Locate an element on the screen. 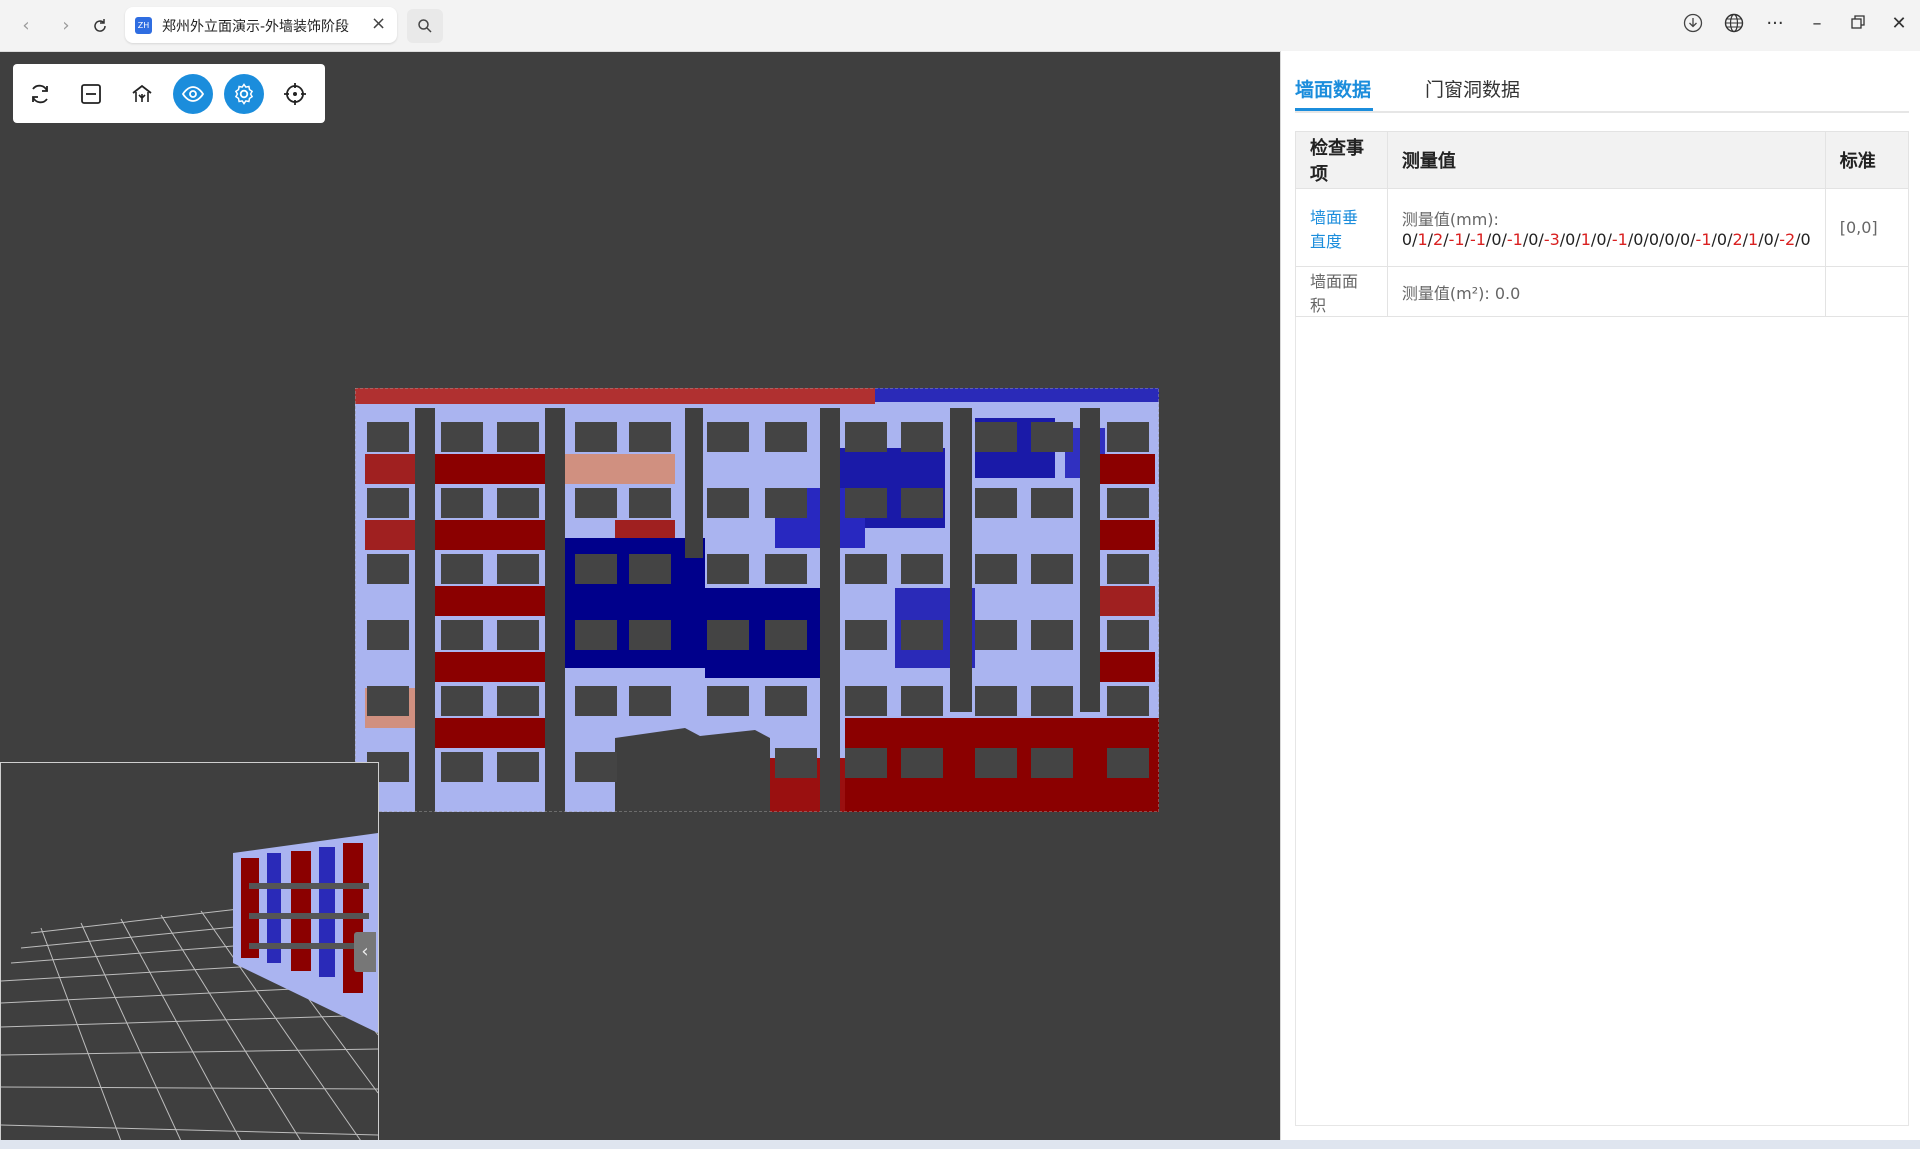  item-wall-verticality: 墙面垂直度 is located at coordinates (1341, 227).